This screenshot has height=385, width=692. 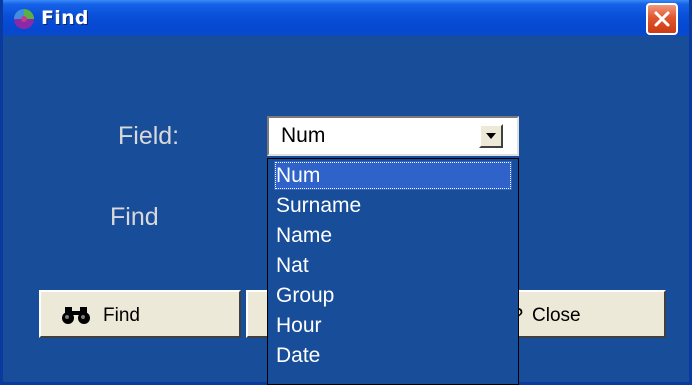 What do you see at coordinates (24, 19) in the screenshot?
I see `app-icon` at bounding box center [24, 19].